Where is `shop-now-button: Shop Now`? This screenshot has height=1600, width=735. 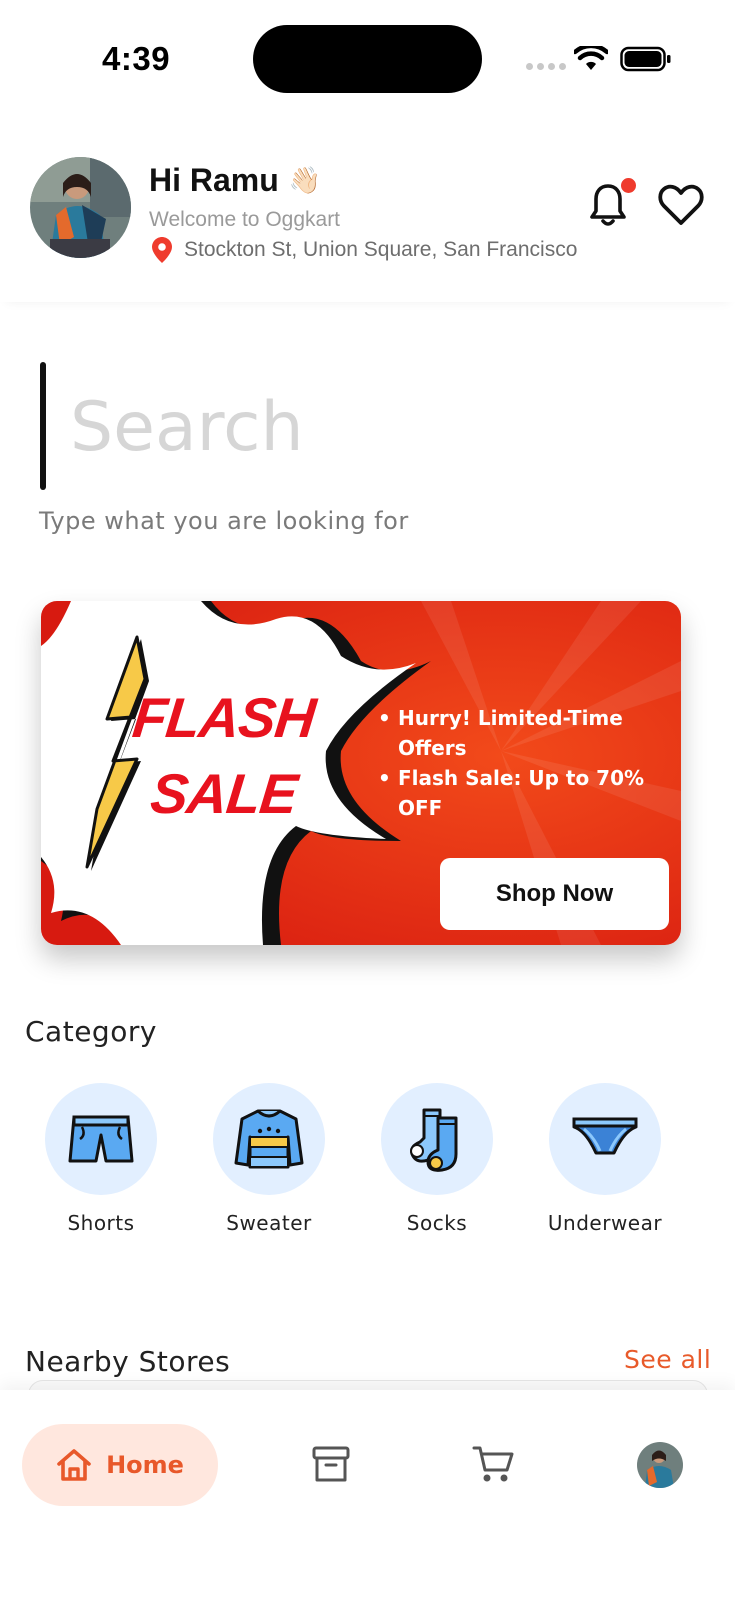
shop-now-button: Shop Now is located at coordinates (554, 894).